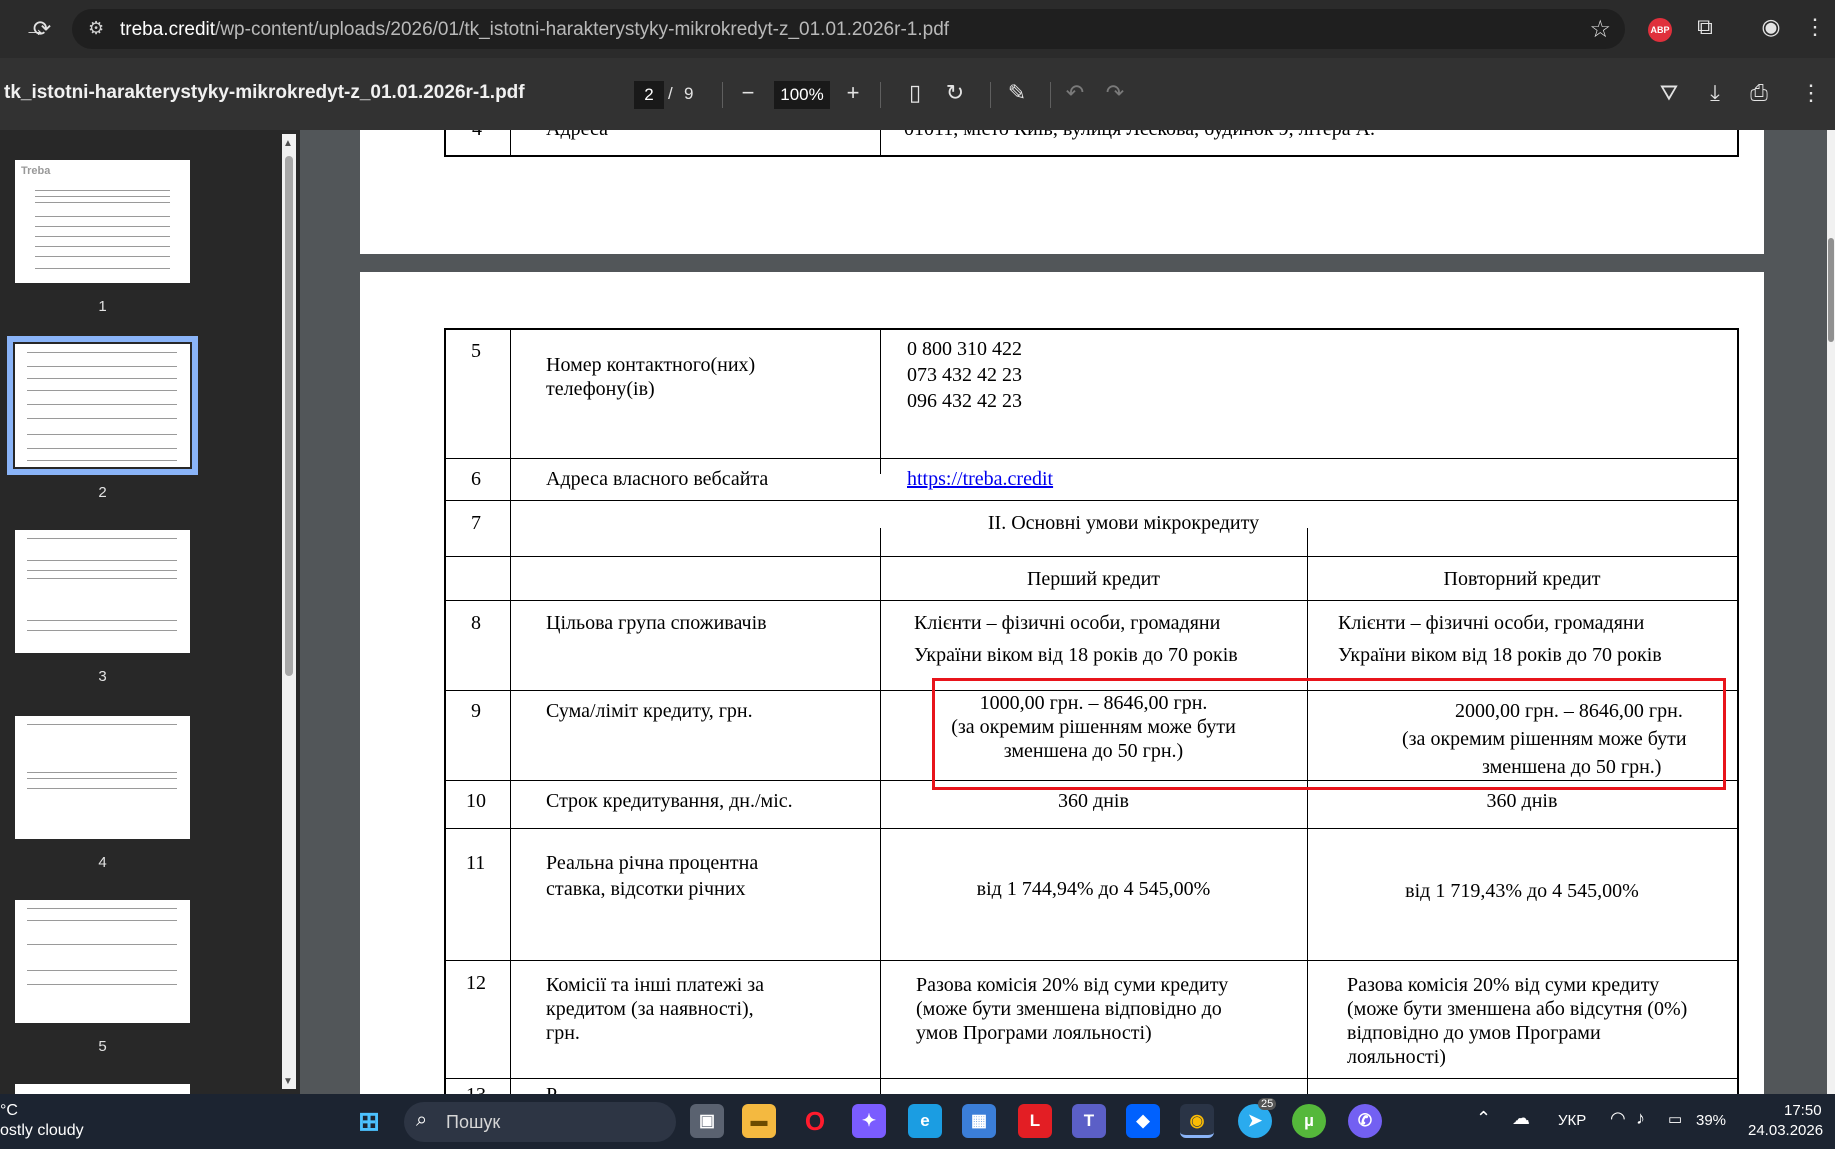  Describe the element at coordinates (650, 1009) in the screenshot. I see `row-label: кредитом (за наявності),` at that location.